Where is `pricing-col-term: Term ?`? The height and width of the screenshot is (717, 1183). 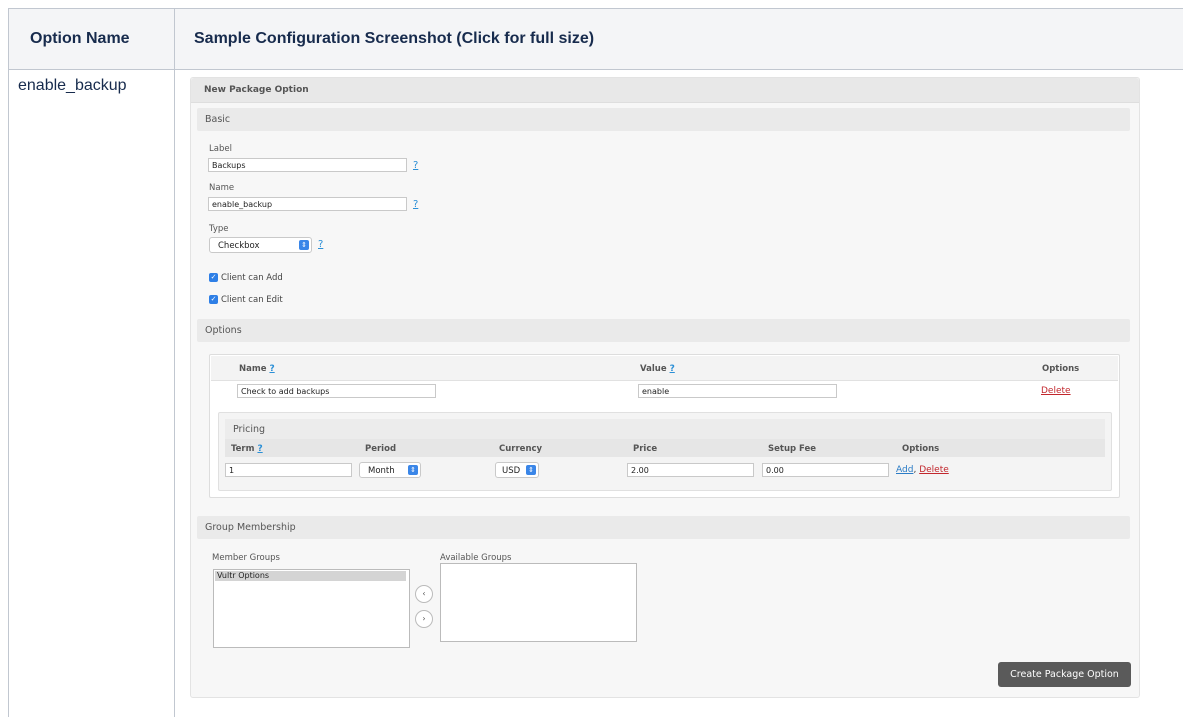 pricing-col-term: Term ? is located at coordinates (247, 449).